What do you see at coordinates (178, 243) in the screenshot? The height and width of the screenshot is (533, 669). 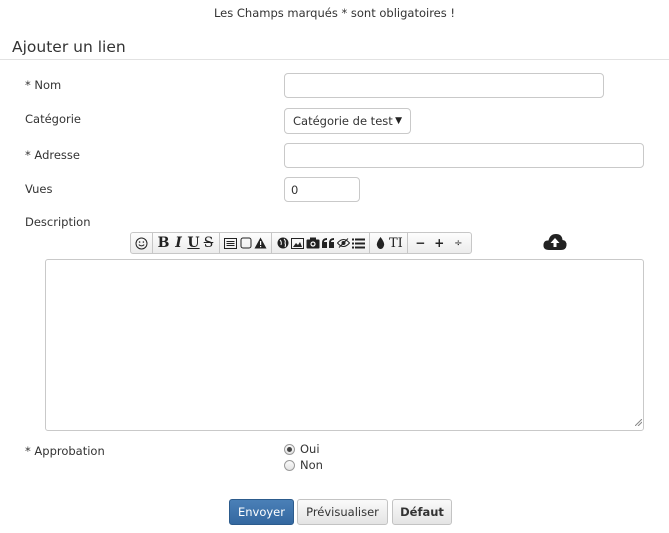 I see `italic-icon: I` at bounding box center [178, 243].